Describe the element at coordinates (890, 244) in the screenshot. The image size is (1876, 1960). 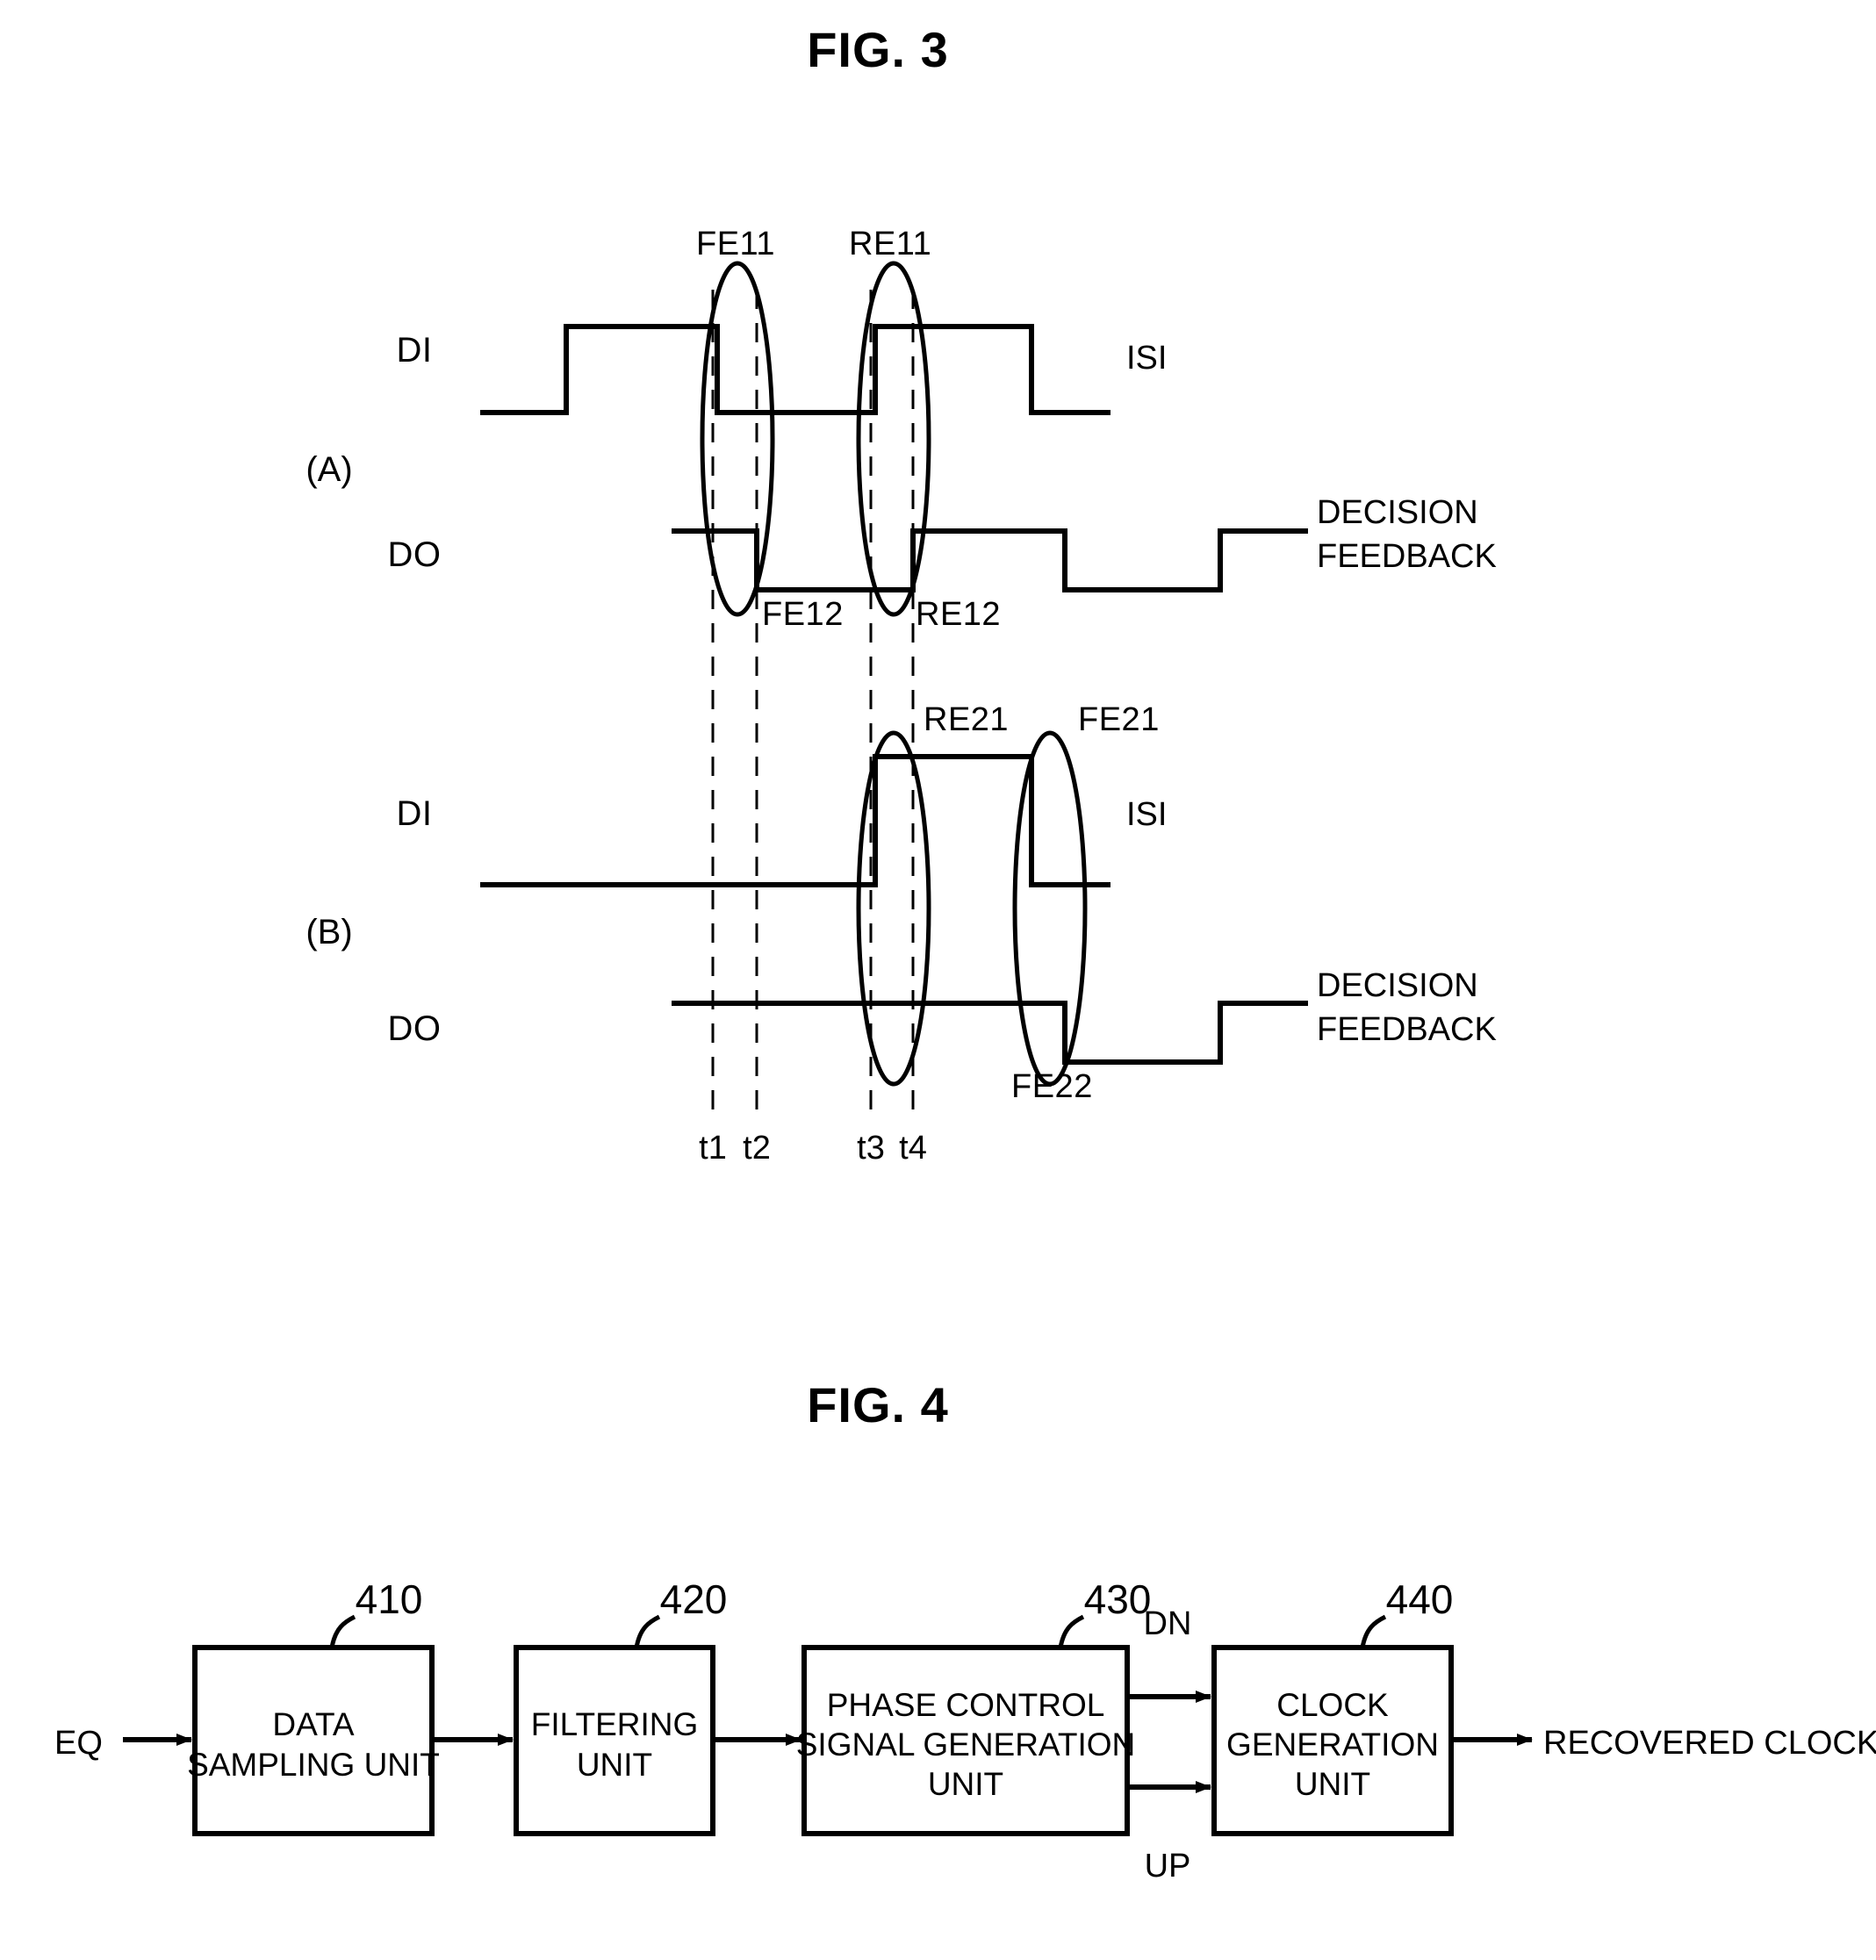
I see `edge-label-re11: RE11` at that location.